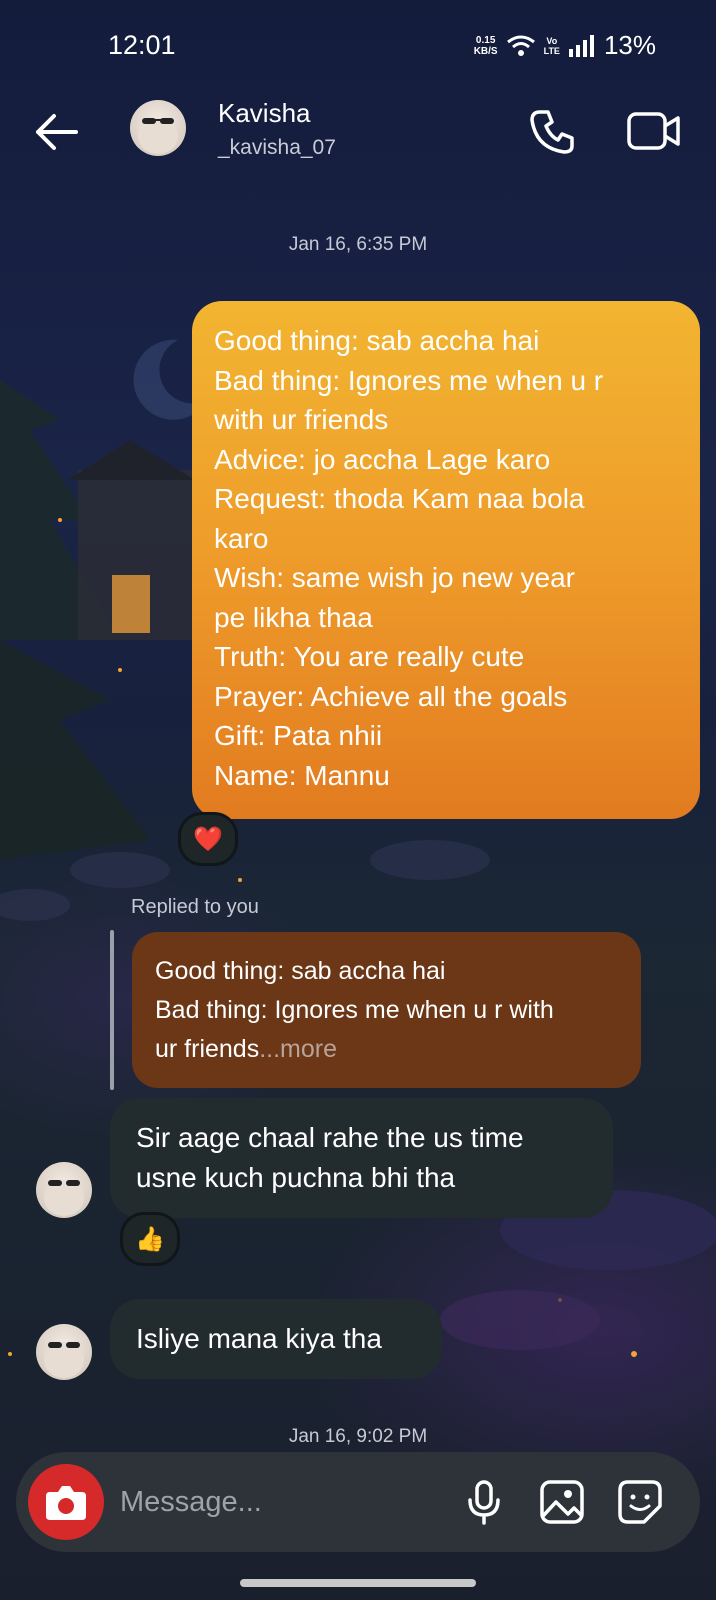 This screenshot has height=1600, width=716. I want to click on network-speed-unit: KB/S, so click(485, 51).